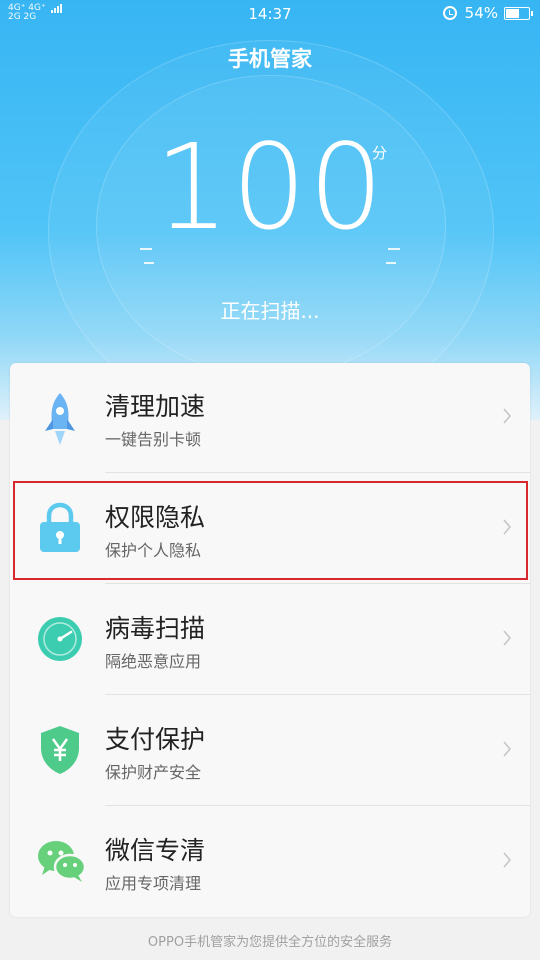 The height and width of the screenshot is (960, 540). I want to click on wechat-icon, so click(61, 861).